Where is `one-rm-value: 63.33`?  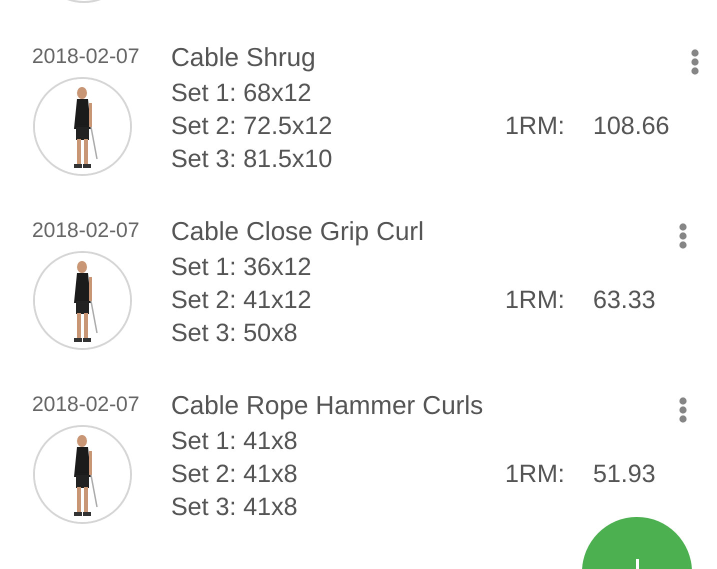
one-rm-value: 63.33 is located at coordinates (625, 300).